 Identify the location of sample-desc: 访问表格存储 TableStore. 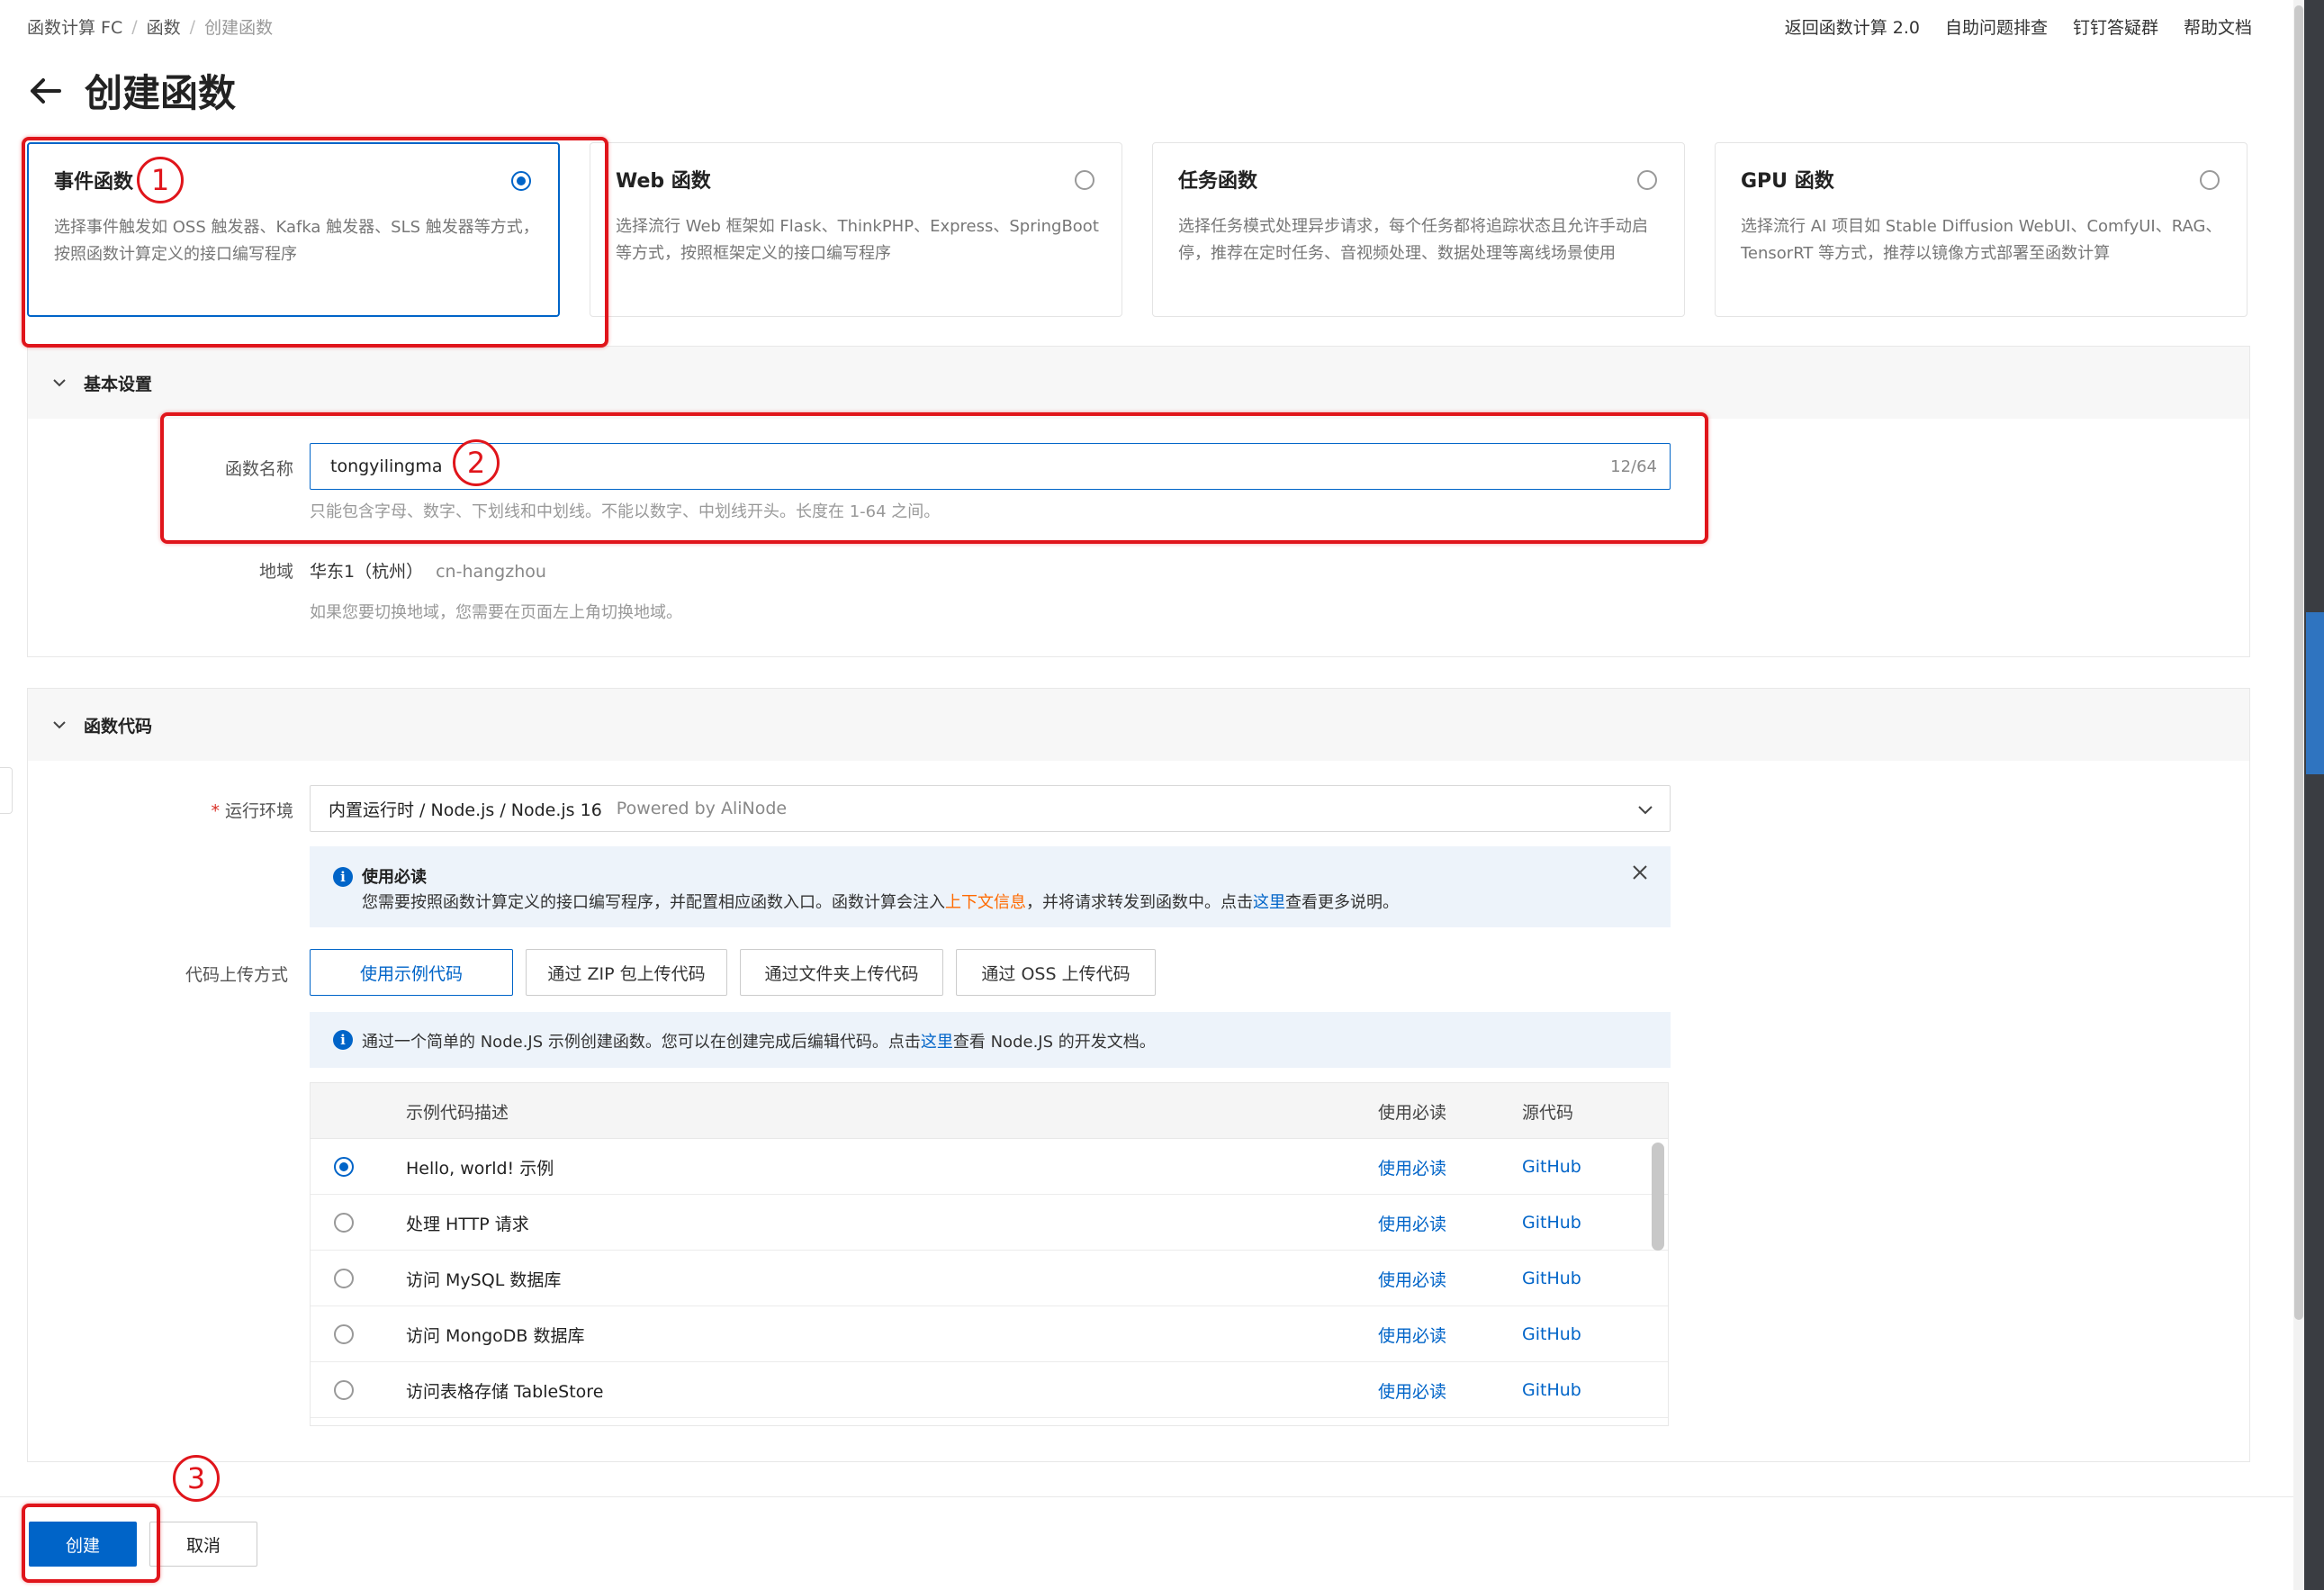
(505, 1391).